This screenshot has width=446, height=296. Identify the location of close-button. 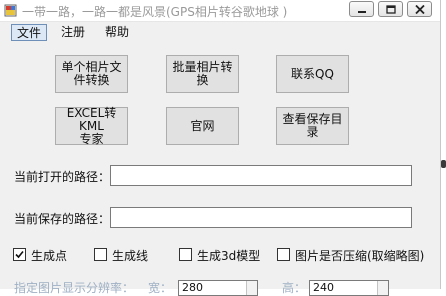
(419, 9).